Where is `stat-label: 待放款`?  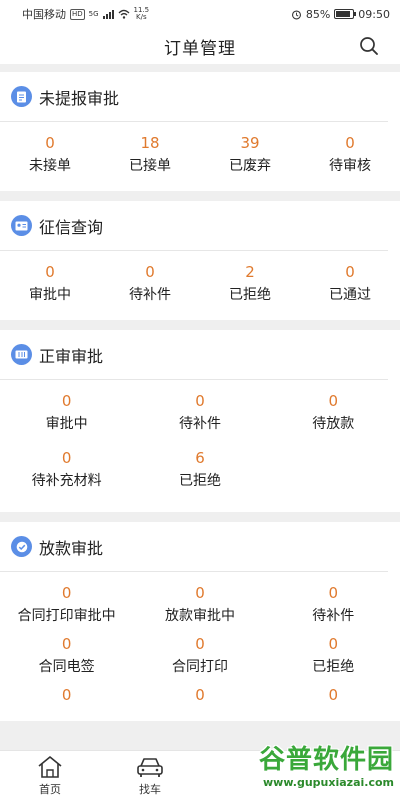
stat-label: 待放款 is located at coordinates (333, 424).